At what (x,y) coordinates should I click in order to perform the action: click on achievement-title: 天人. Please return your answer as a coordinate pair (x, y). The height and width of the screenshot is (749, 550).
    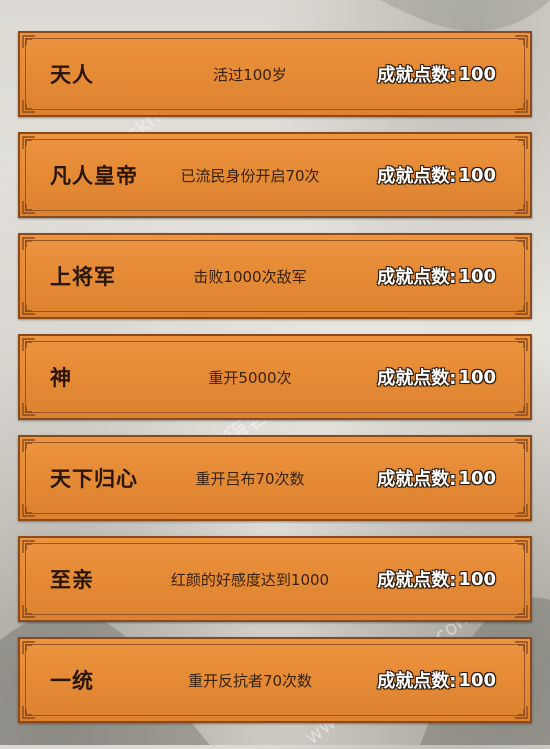
    Looking at the image, I should click on (72, 75).